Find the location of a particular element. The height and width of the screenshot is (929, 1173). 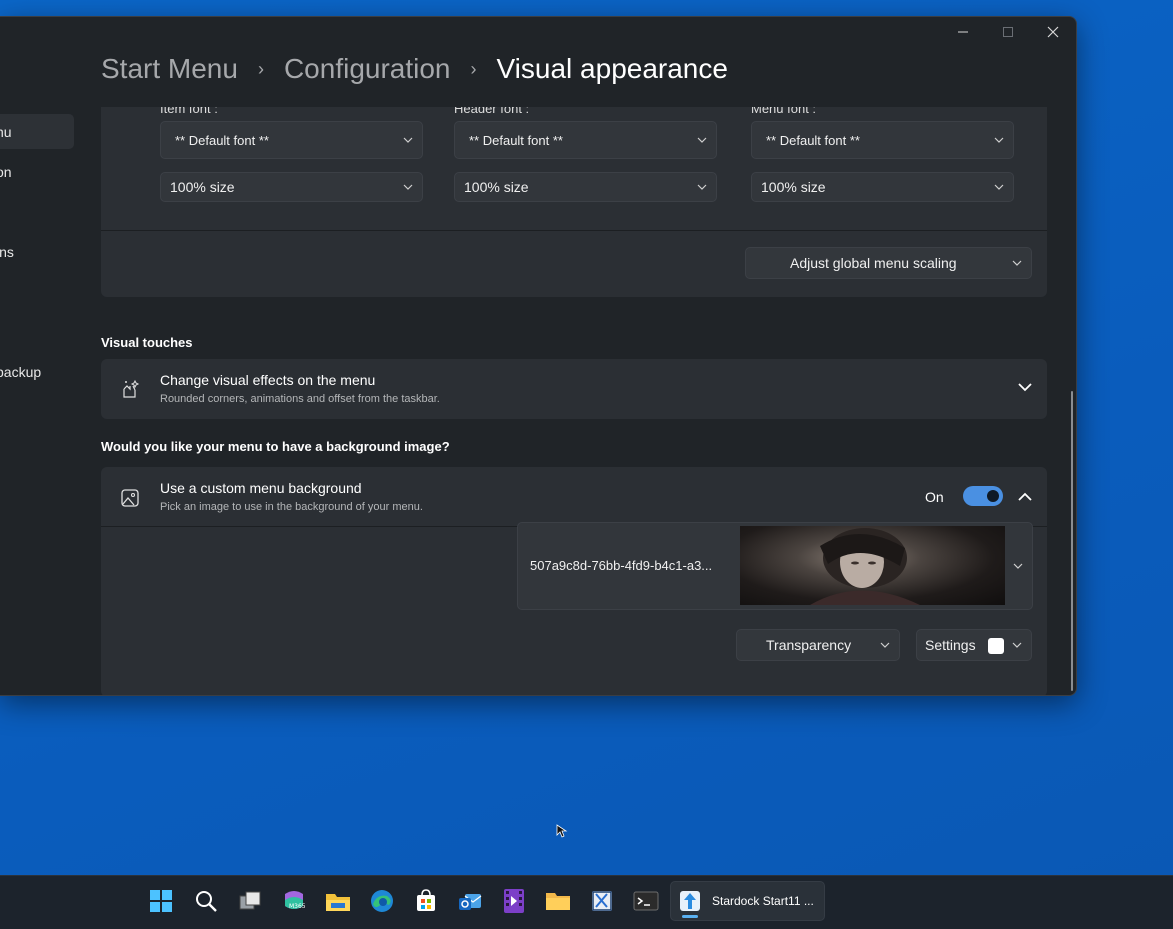

maximize-icon is located at coordinates (1008, 32).